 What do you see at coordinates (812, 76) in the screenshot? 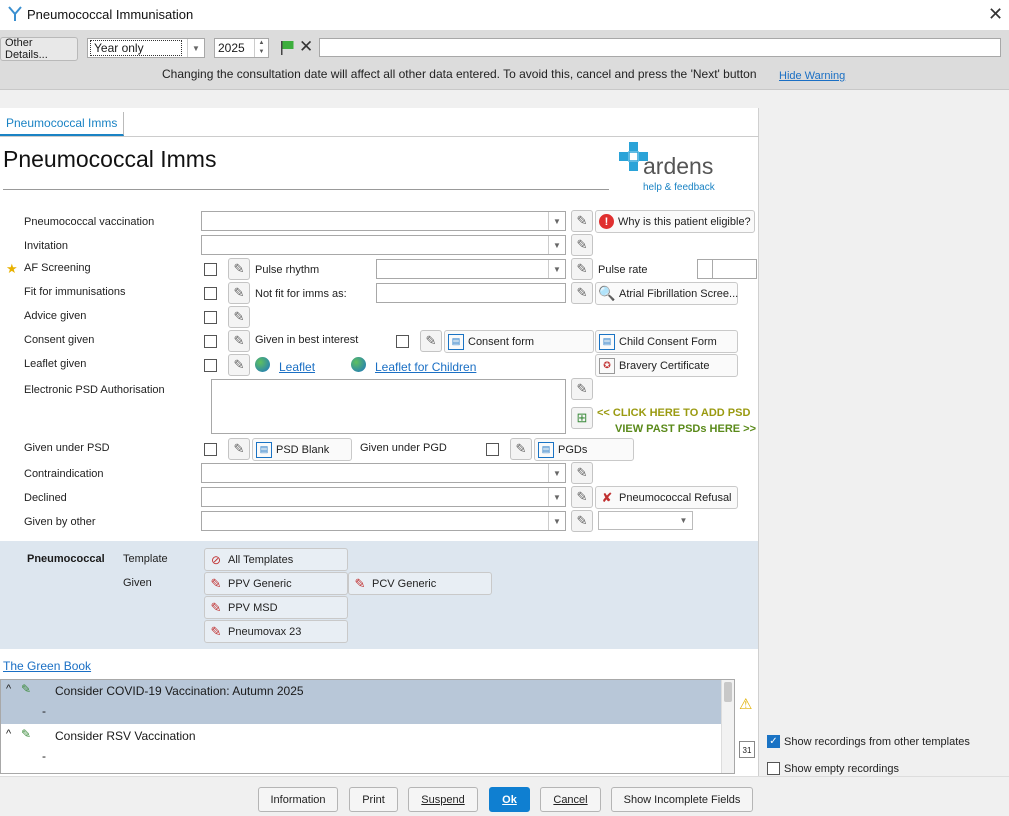
I see `hide-warning-link: Hide Warning` at bounding box center [812, 76].